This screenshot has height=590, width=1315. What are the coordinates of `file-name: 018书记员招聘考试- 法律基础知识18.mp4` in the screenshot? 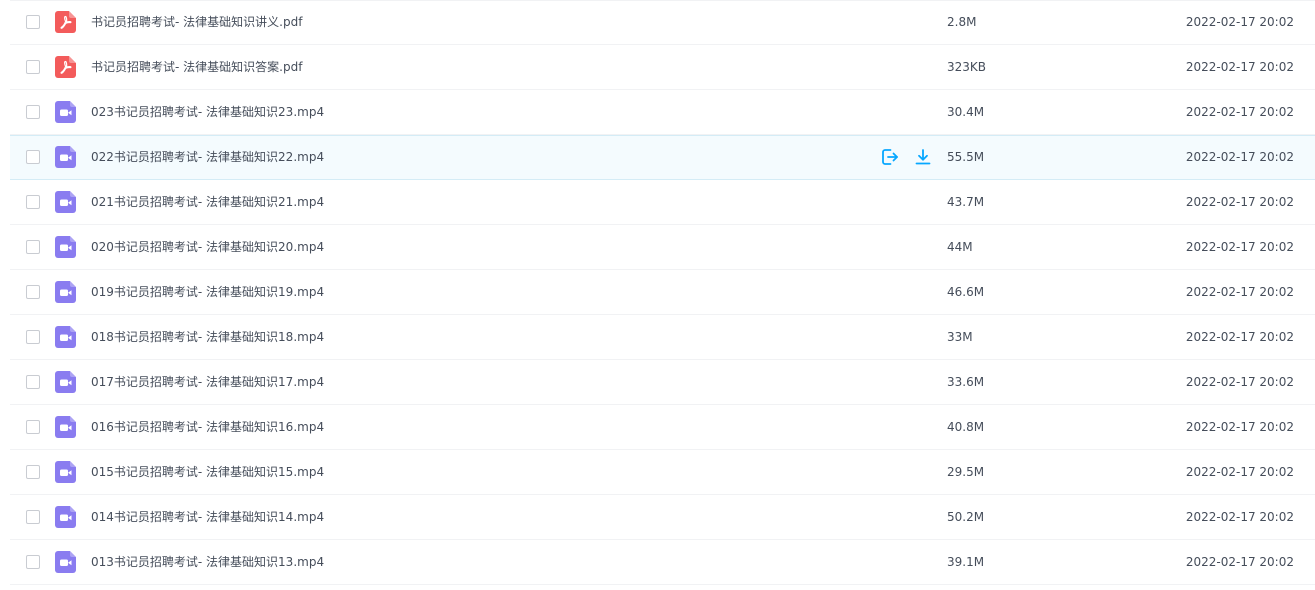 It's located at (207, 337).